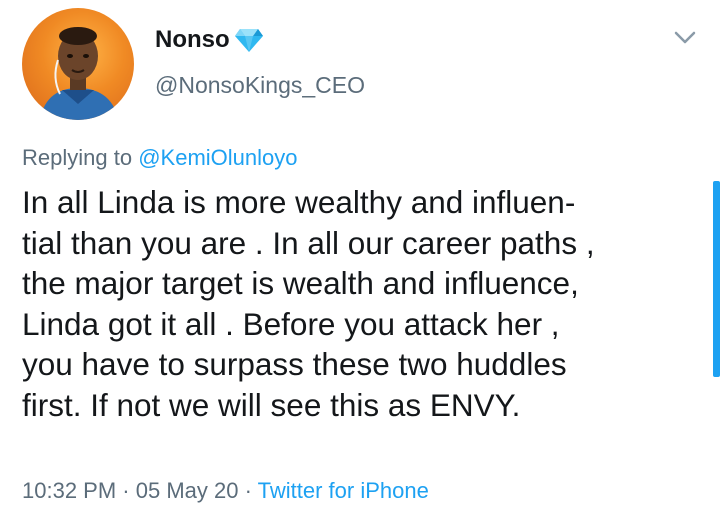 This screenshot has width=720, height=519. I want to click on chevron-down-icon, so click(685, 38).